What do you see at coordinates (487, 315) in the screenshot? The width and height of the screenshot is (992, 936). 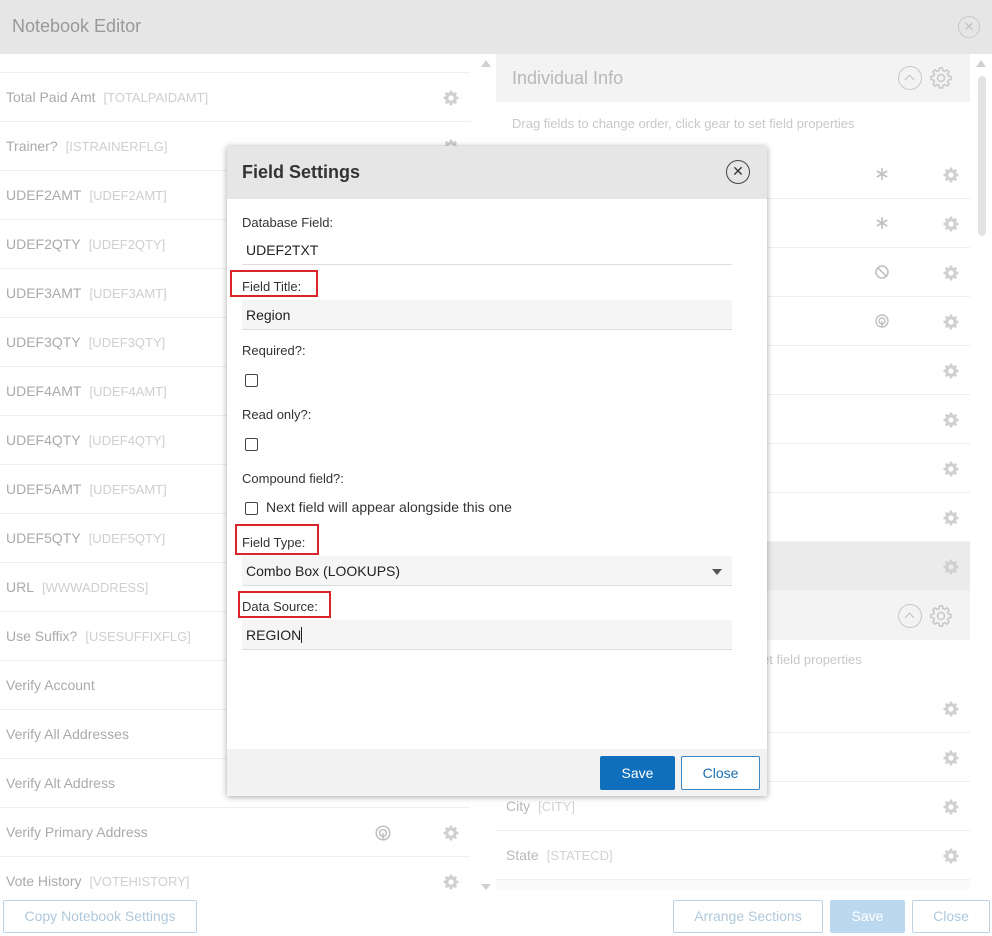 I see `field-title-input: Region` at bounding box center [487, 315].